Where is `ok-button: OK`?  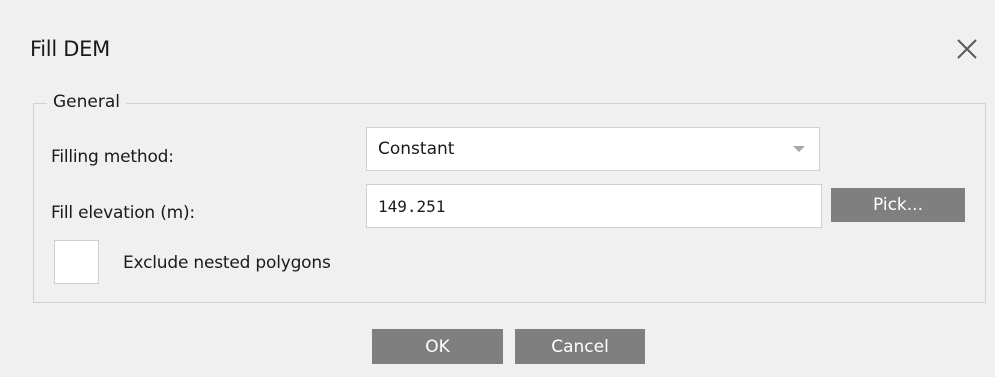 ok-button: OK is located at coordinates (437, 346).